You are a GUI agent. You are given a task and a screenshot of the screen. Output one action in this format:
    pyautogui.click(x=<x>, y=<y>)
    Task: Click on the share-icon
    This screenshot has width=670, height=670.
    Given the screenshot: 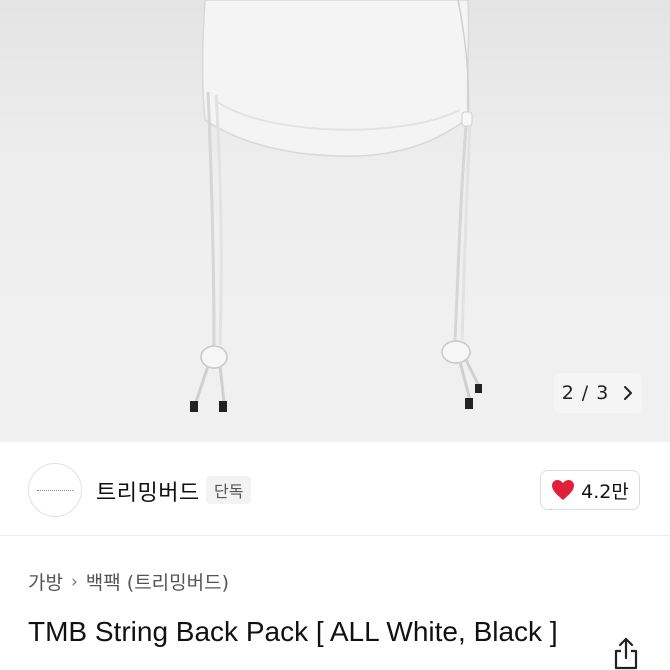 What is the action you would take?
    pyautogui.click(x=626, y=653)
    